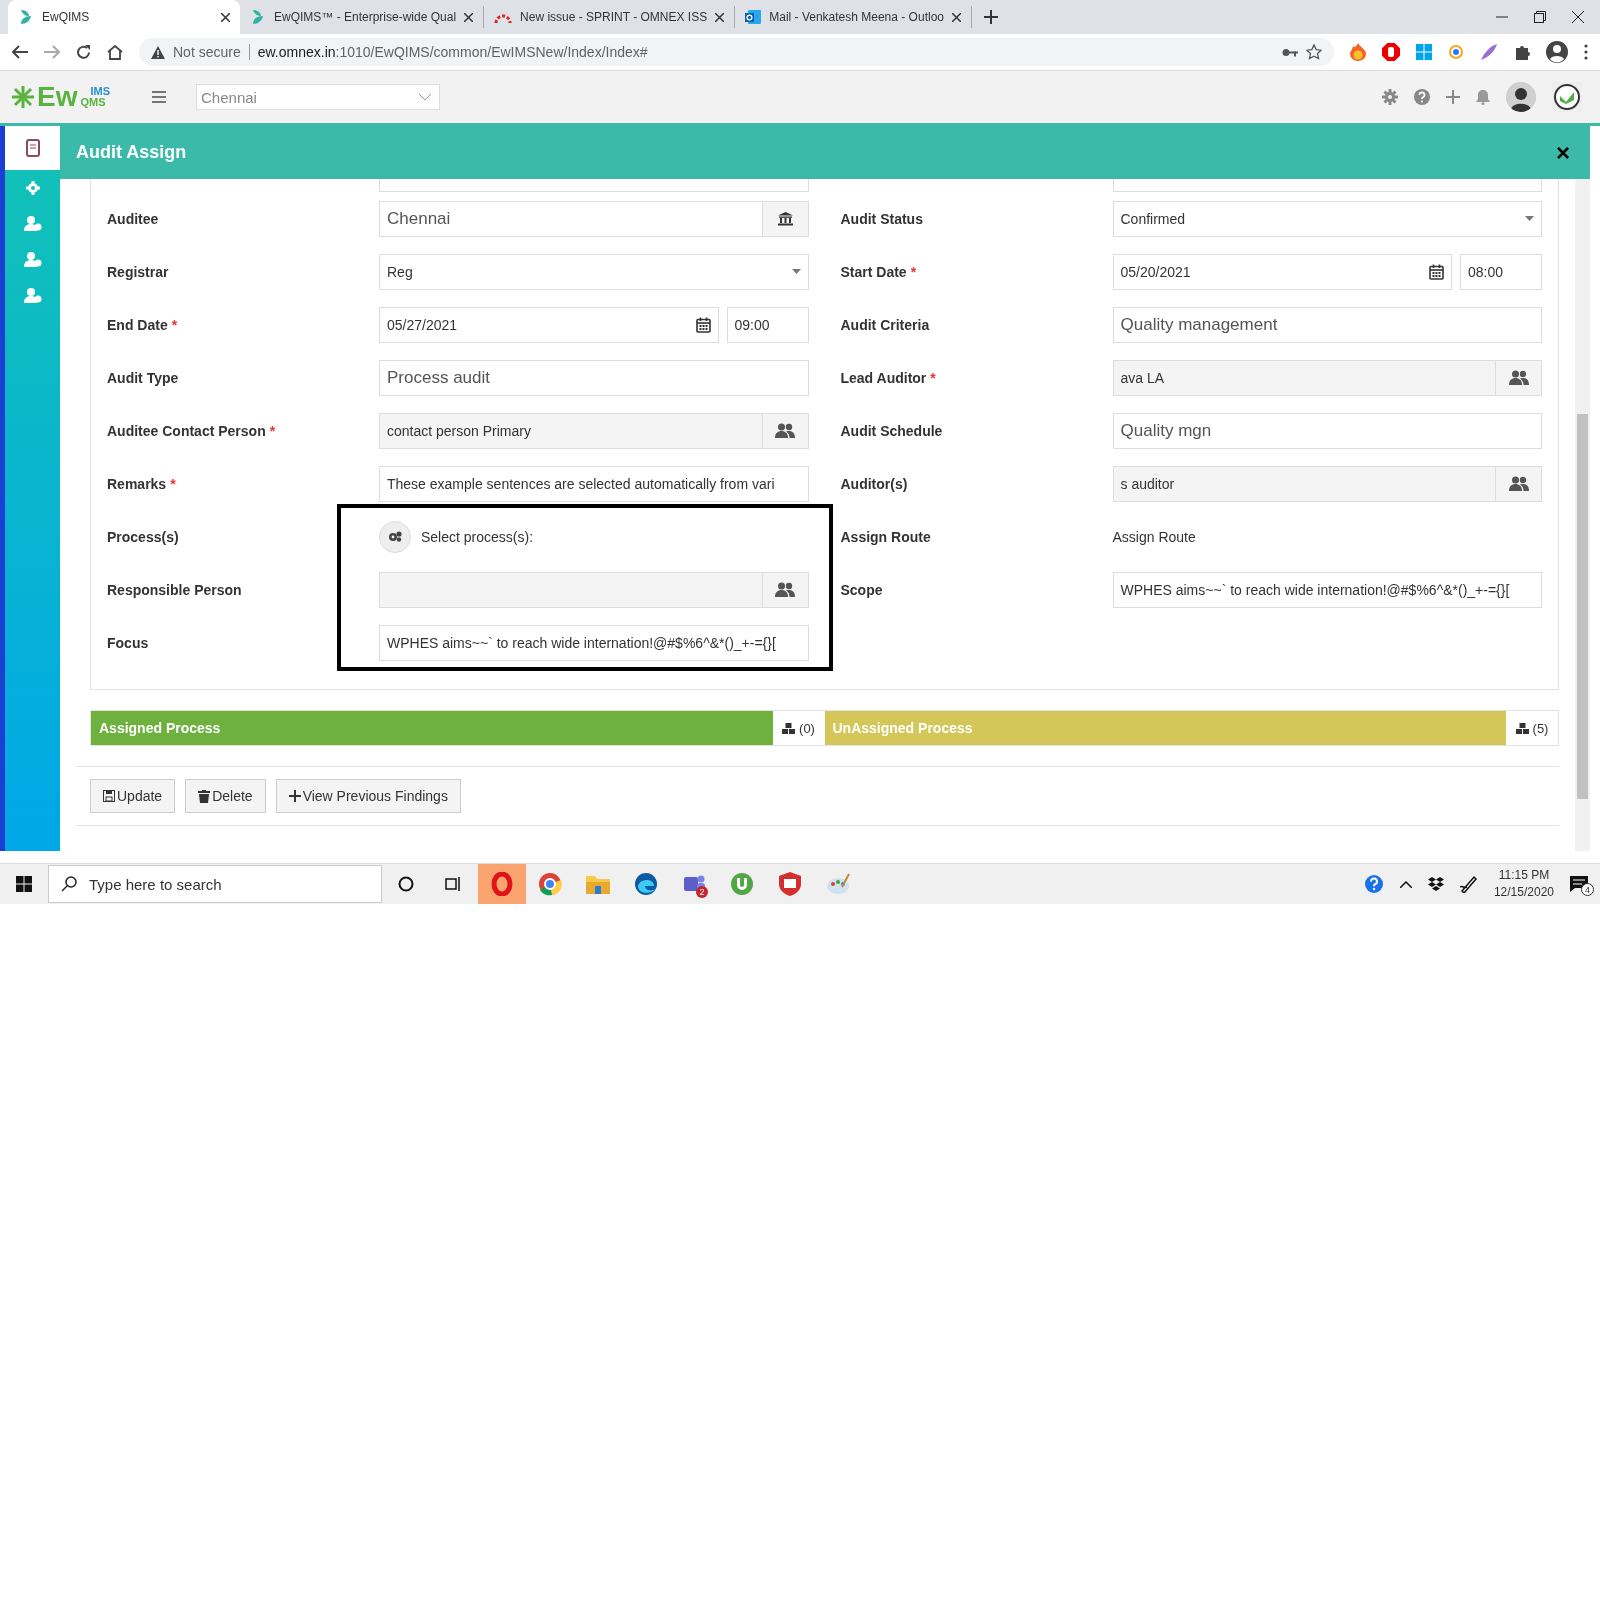 Image resolution: width=1600 pixels, height=1610 pixels. I want to click on profile-icon, so click(1557, 52).